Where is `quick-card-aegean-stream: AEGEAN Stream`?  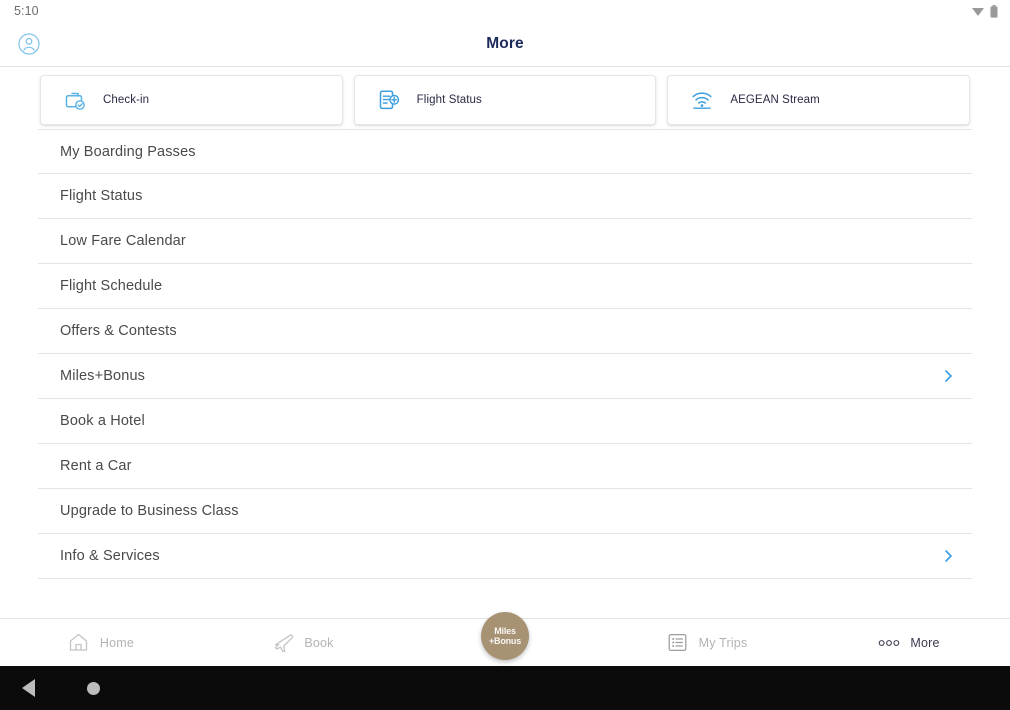
quick-card-aegean-stream: AEGEAN Stream is located at coordinates (819, 100).